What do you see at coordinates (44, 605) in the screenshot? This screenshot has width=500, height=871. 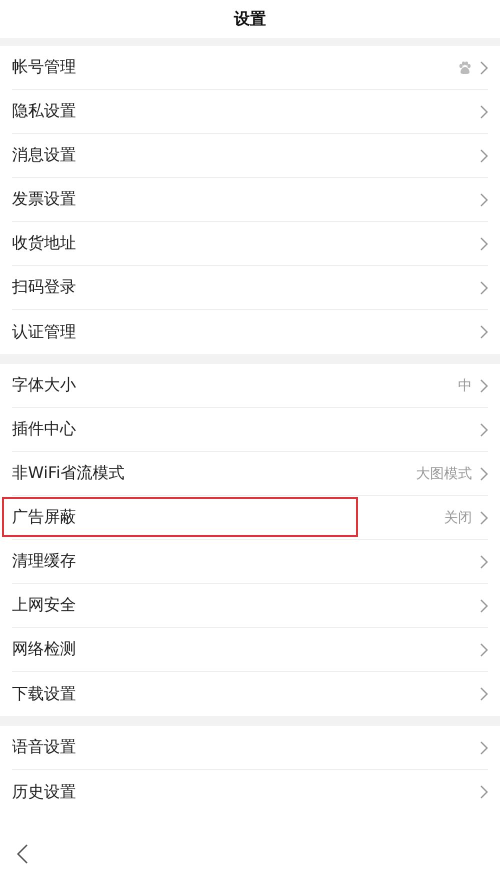 I see `row-label: 上网安全` at bounding box center [44, 605].